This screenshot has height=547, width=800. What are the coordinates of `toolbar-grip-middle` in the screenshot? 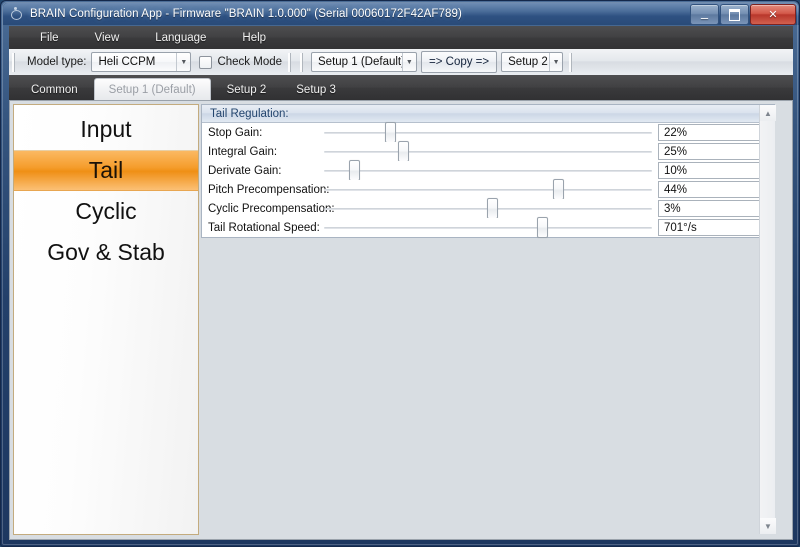 It's located at (291, 62).